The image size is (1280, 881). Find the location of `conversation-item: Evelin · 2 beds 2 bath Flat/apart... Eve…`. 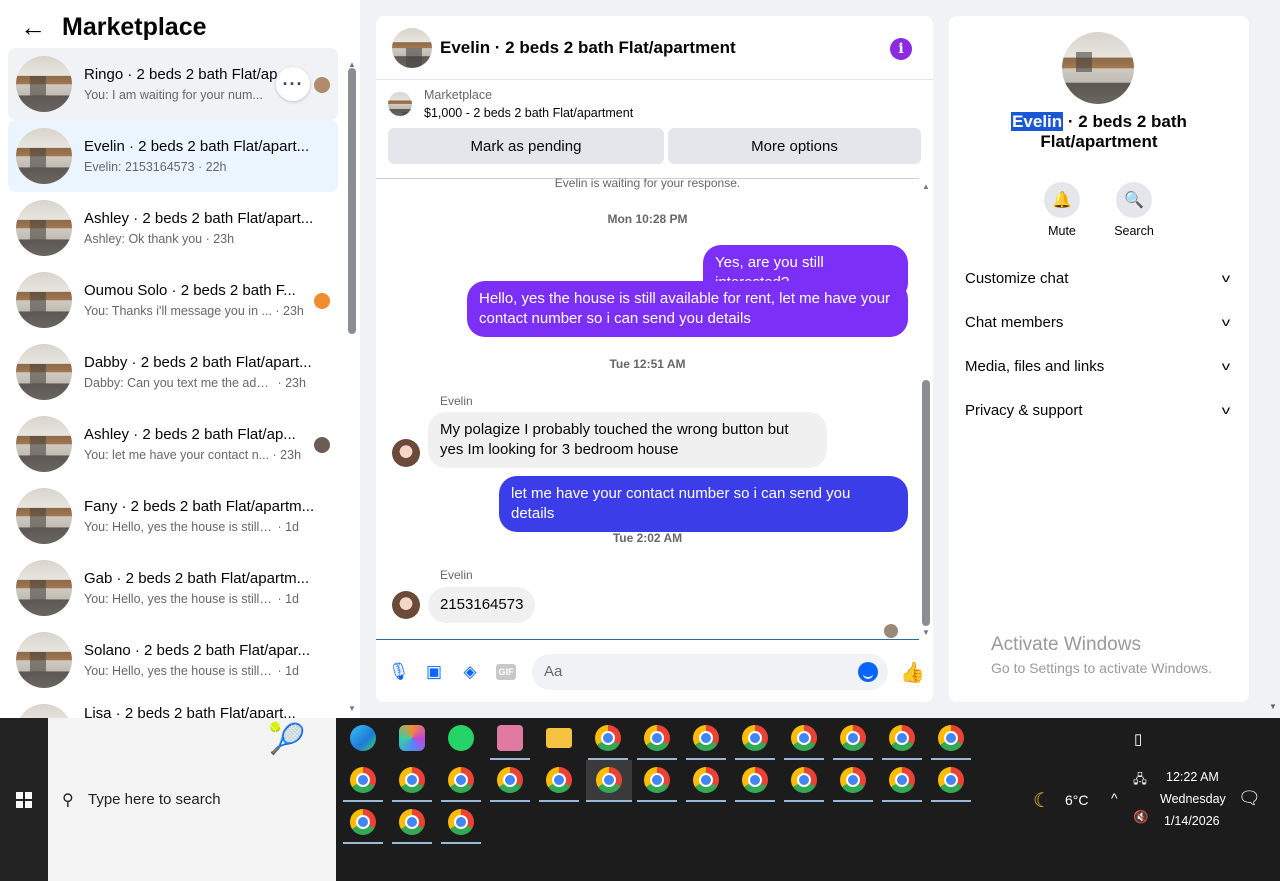

conversation-item: Evelin · 2 beds 2 bath Flat/apart... Eve… is located at coordinates (173, 156).